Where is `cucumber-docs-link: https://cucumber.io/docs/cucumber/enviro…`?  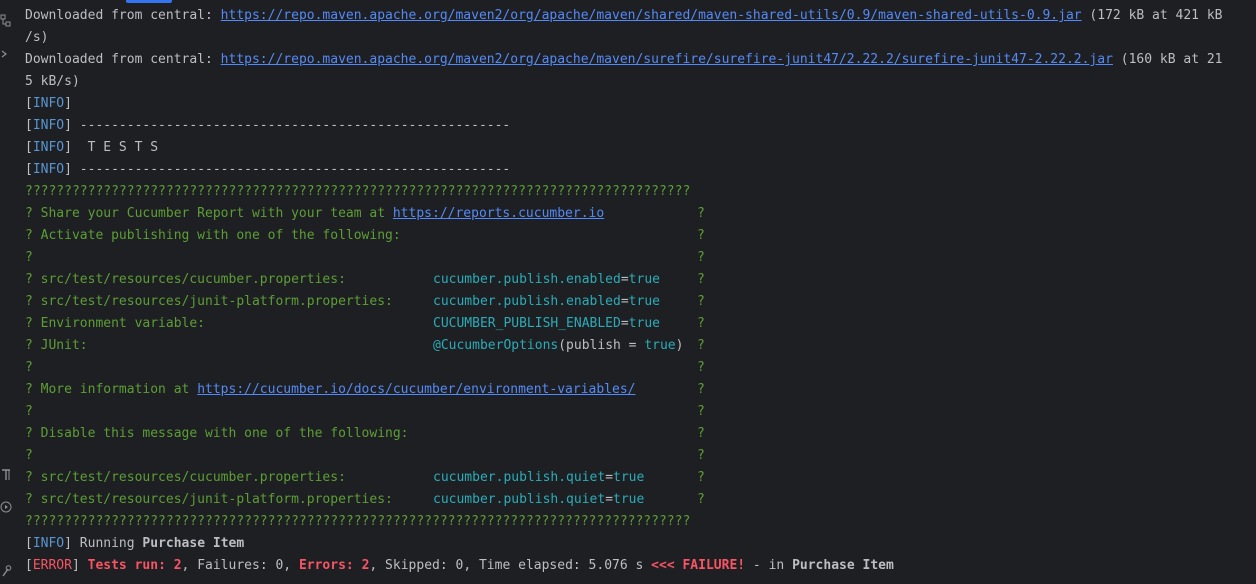
cucumber-docs-link: https://cucumber.io/docs/cucumber/enviro… is located at coordinates (416, 389).